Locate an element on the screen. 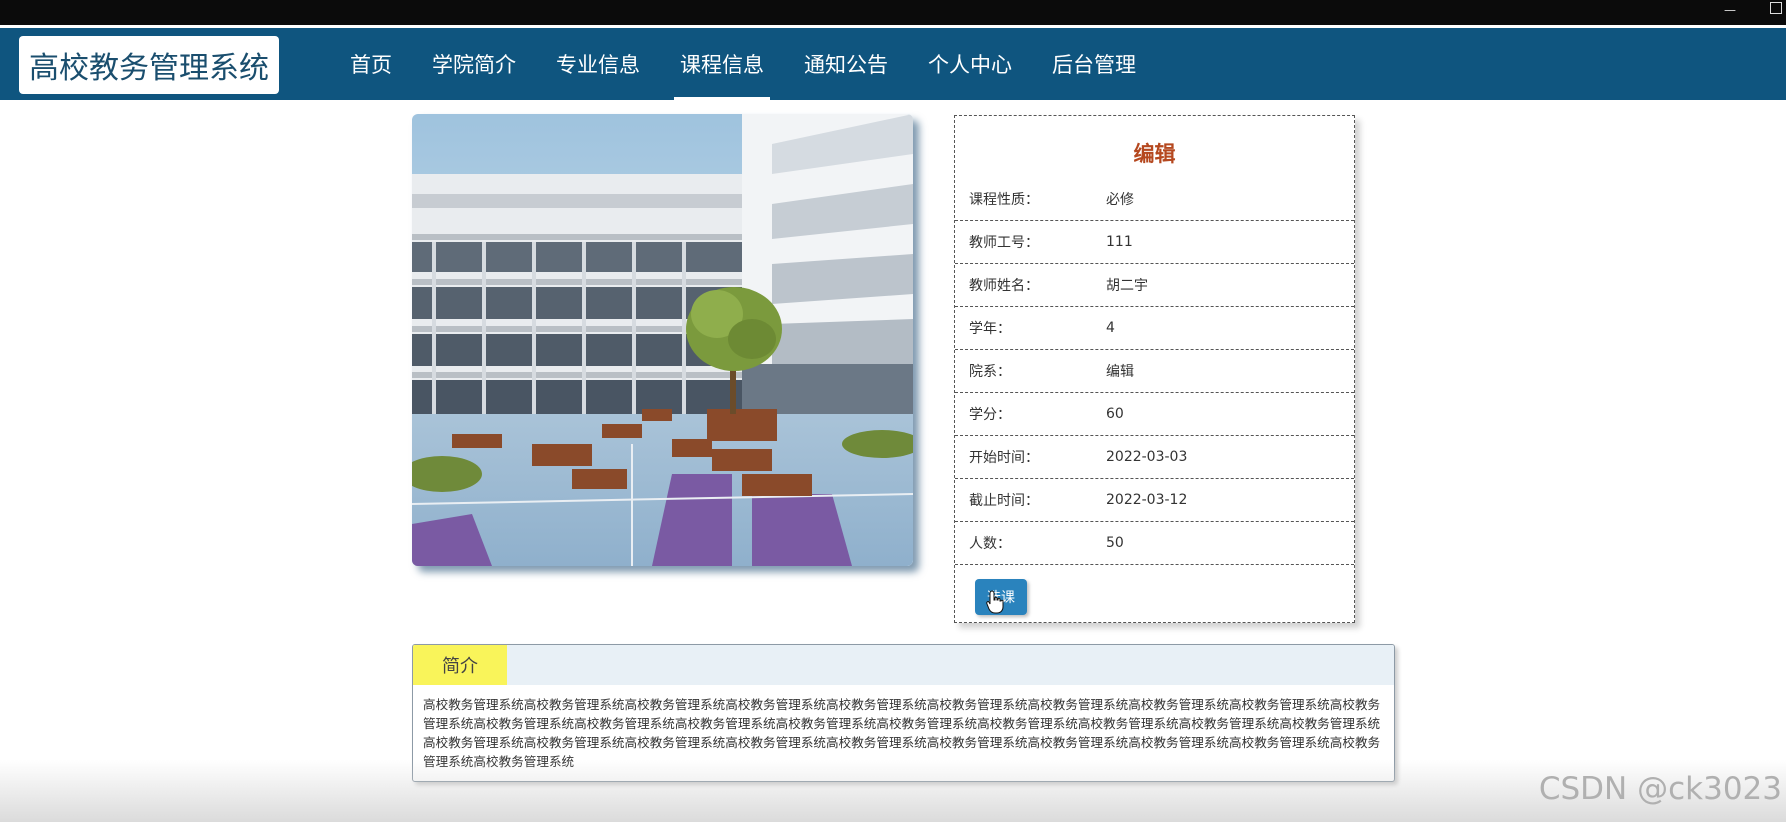 Image resolution: width=1786 pixels, height=822 pixels. detail-row-end-time: 截止时间： 2022-03-12 is located at coordinates (1154, 500).